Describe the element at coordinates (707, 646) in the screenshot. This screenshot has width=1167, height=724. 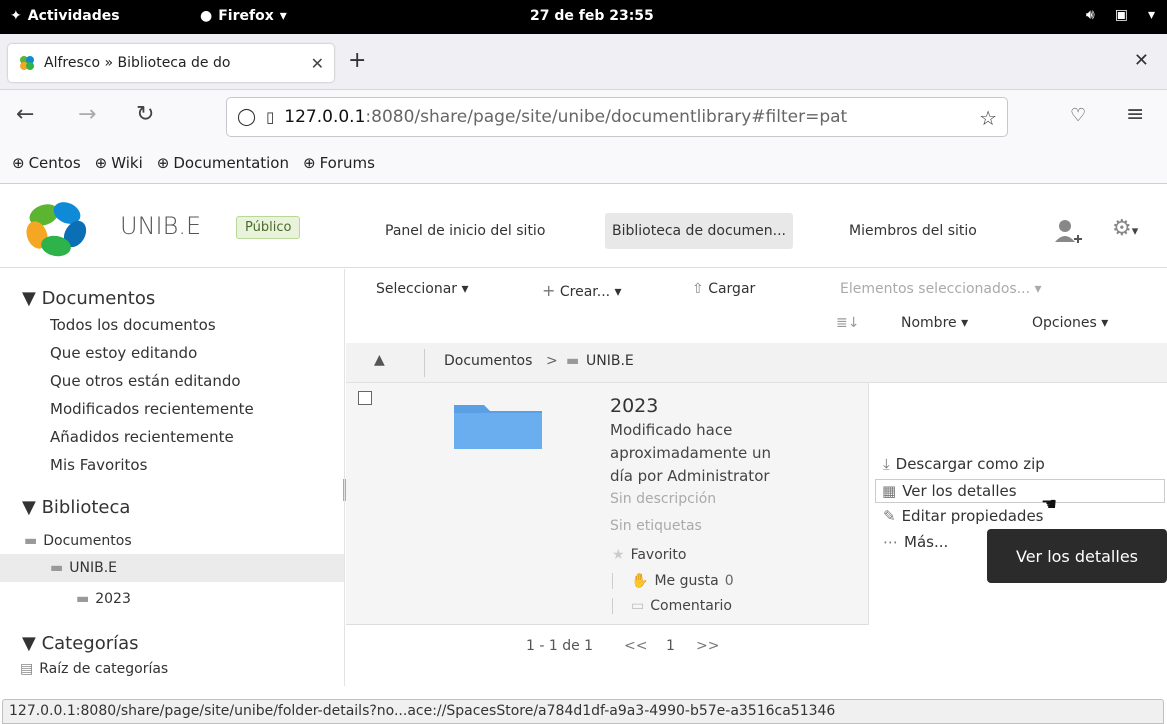
I see `paginator-next: >>` at that location.